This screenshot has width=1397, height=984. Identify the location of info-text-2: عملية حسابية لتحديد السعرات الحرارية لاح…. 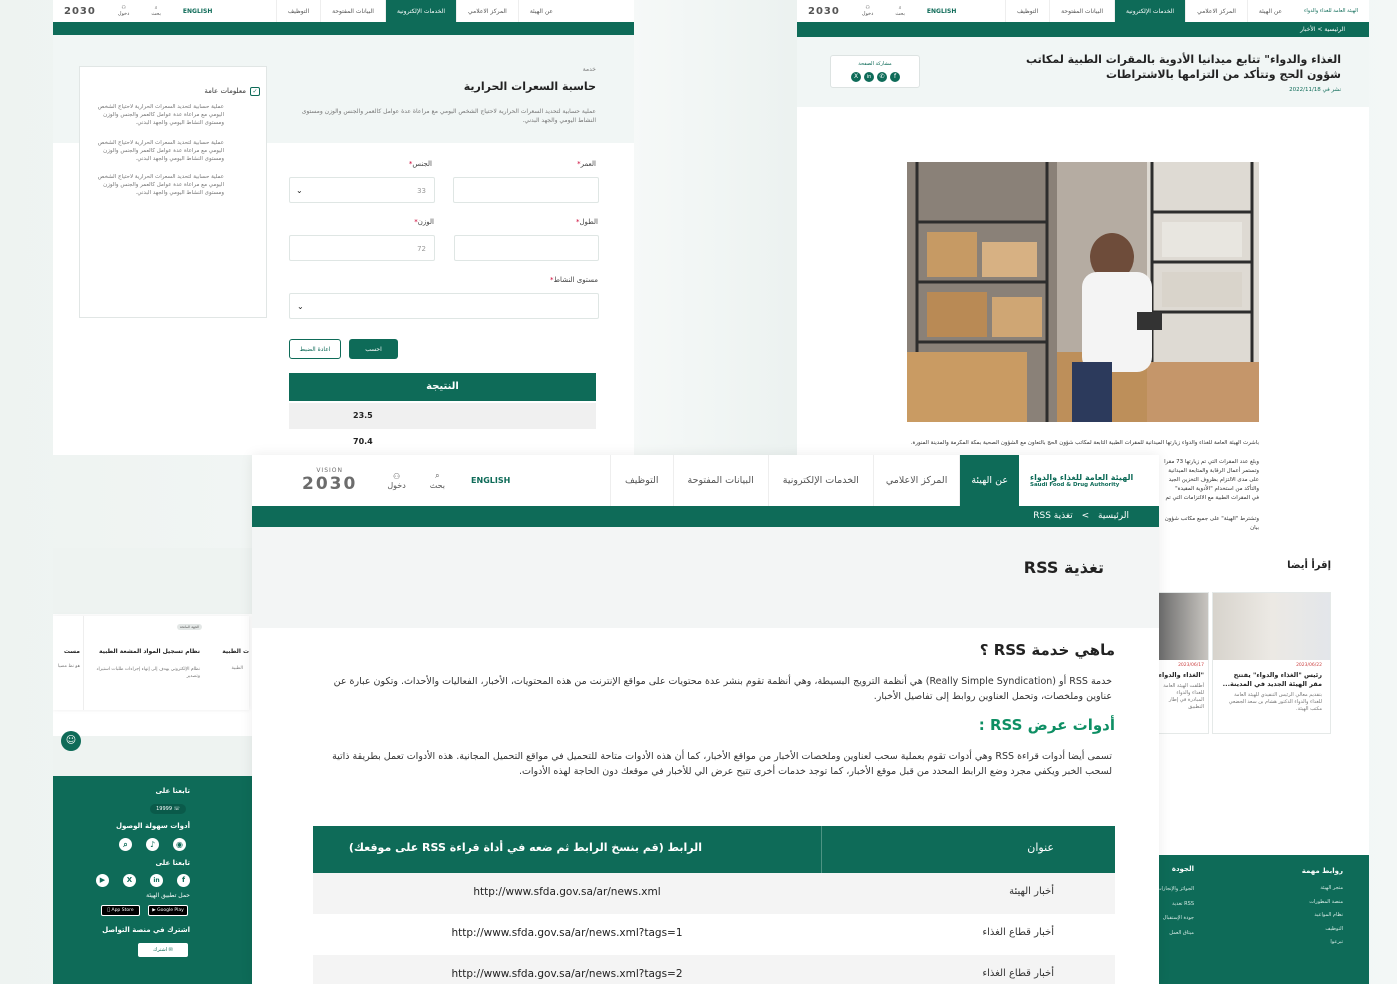
(160, 151).